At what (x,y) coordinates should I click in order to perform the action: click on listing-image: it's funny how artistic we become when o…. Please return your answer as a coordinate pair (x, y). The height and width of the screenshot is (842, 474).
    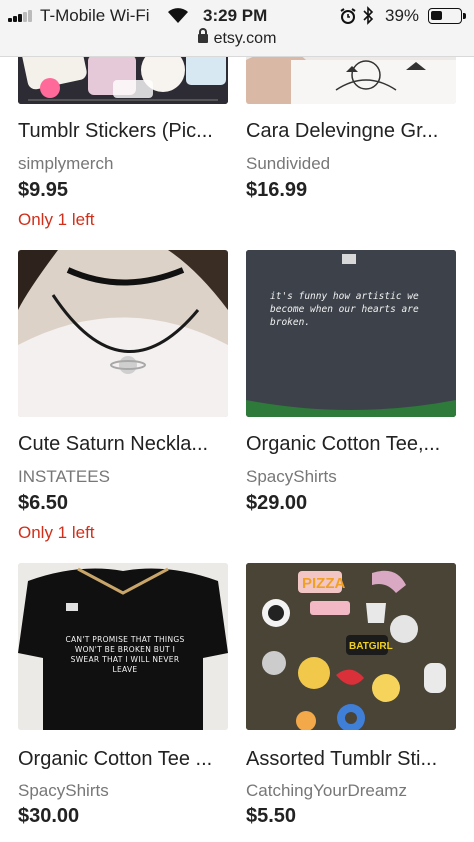
    Looking at the image, I should click on (351, 333).